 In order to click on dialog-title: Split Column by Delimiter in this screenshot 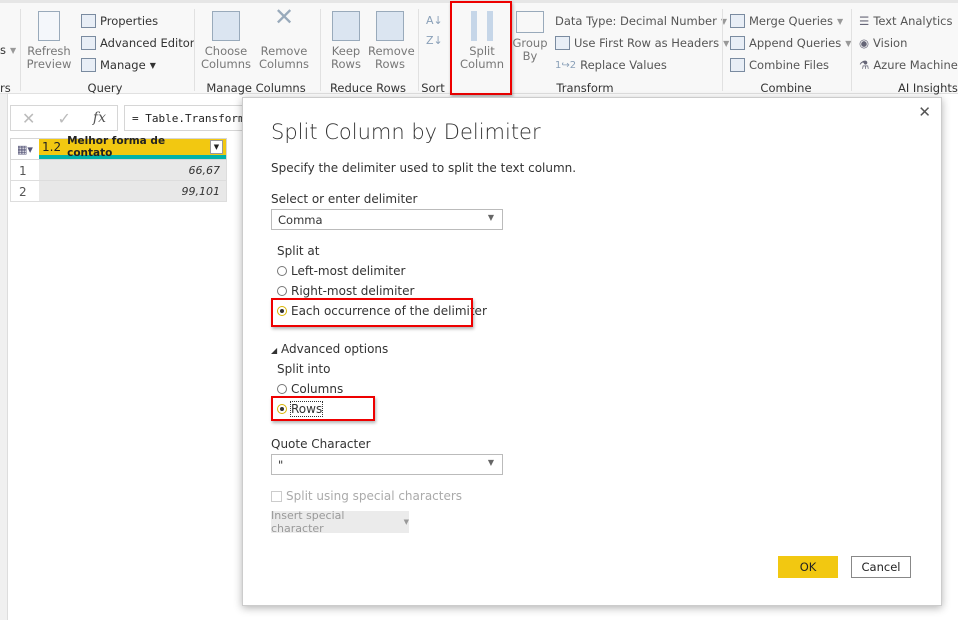, I will do `click(406, 132)`.